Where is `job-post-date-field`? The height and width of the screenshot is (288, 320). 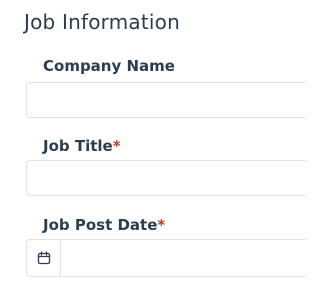
job-post-date-field is located at coordinates (166, 258).